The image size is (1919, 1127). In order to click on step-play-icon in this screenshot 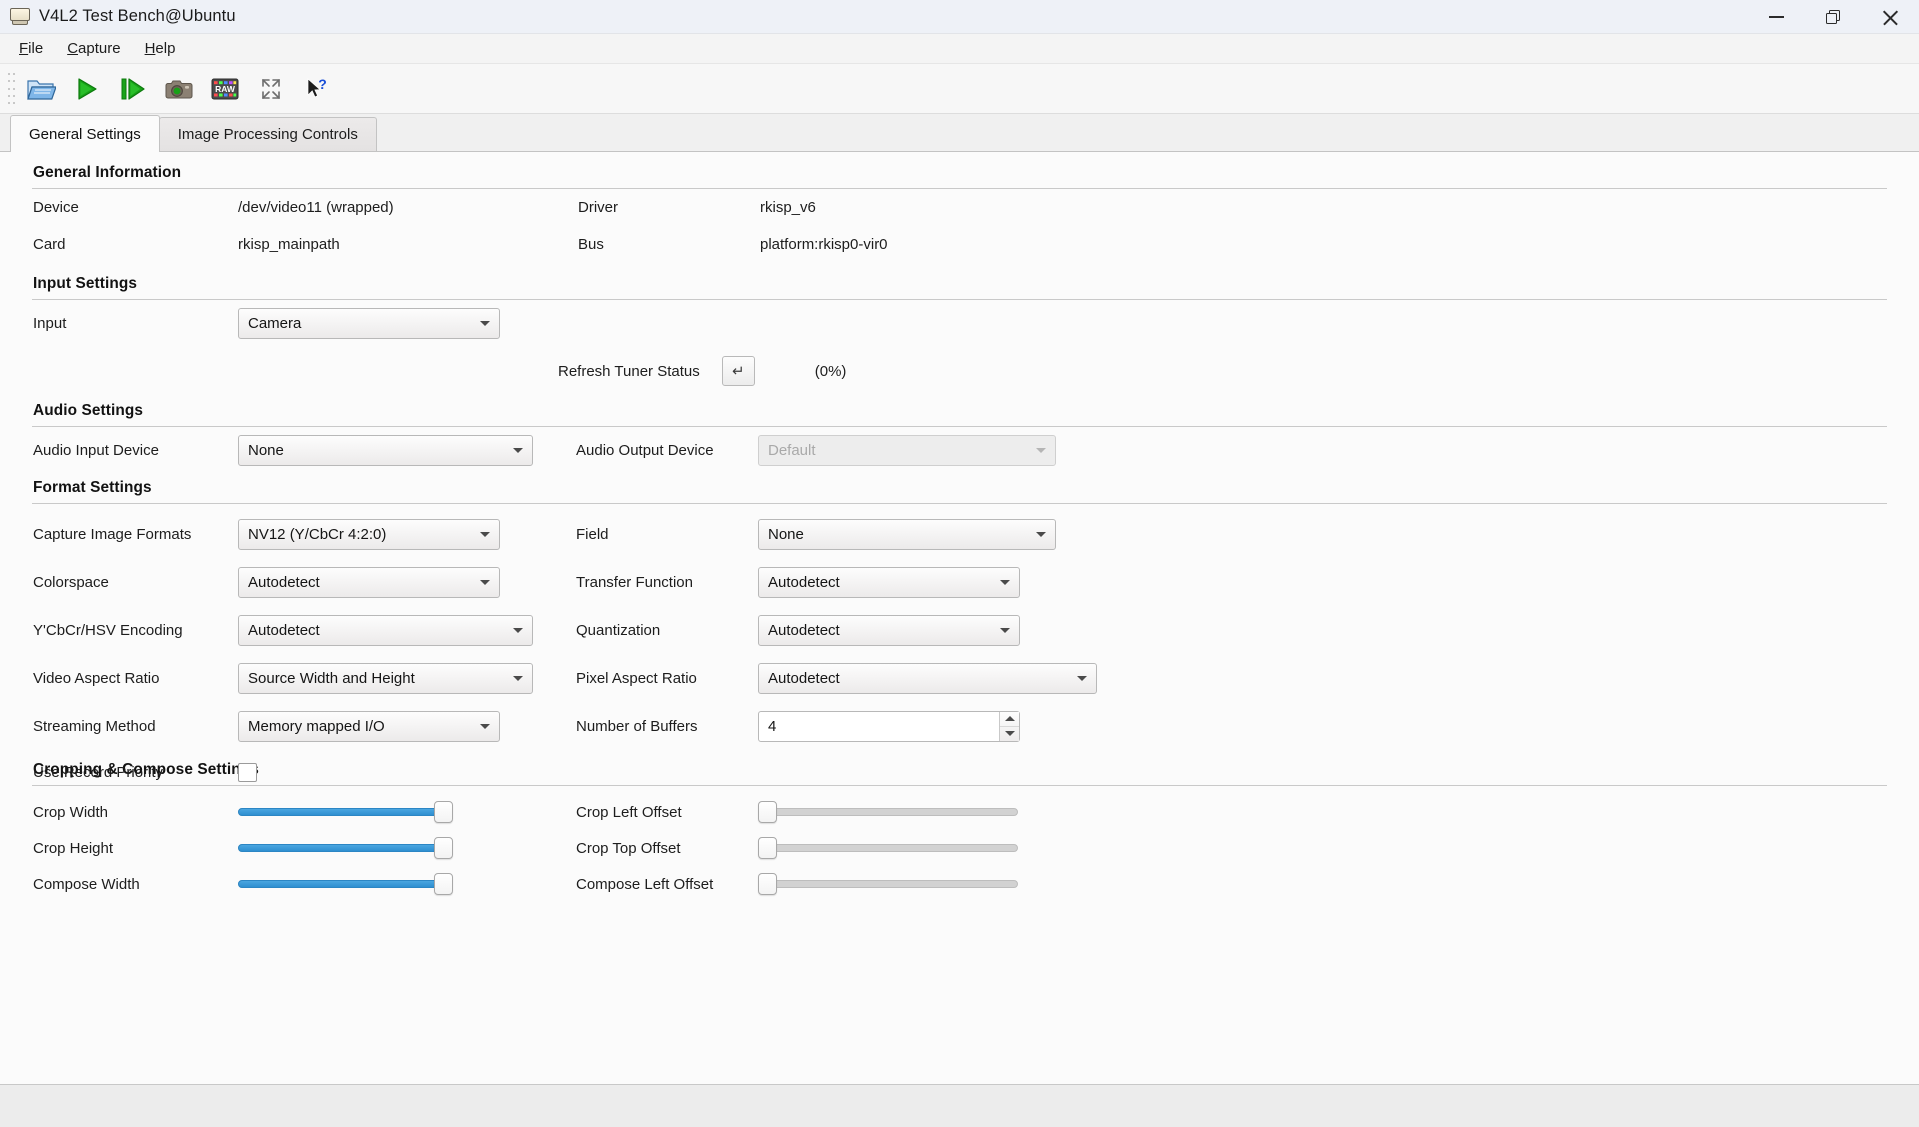, I will do `click(133, 88)`.